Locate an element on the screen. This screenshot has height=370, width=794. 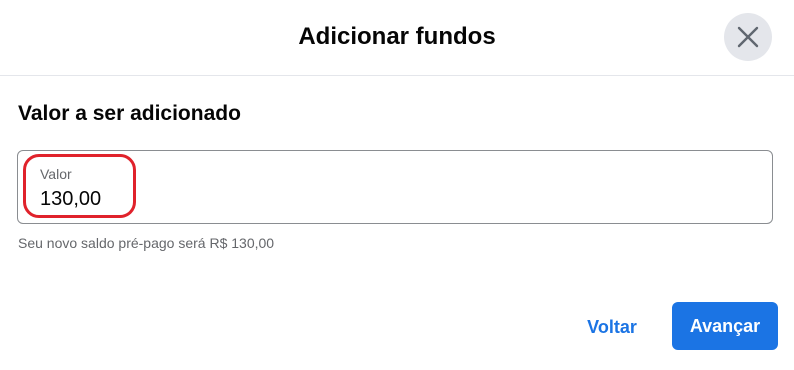
close-button is located at coordinates (748, 37).